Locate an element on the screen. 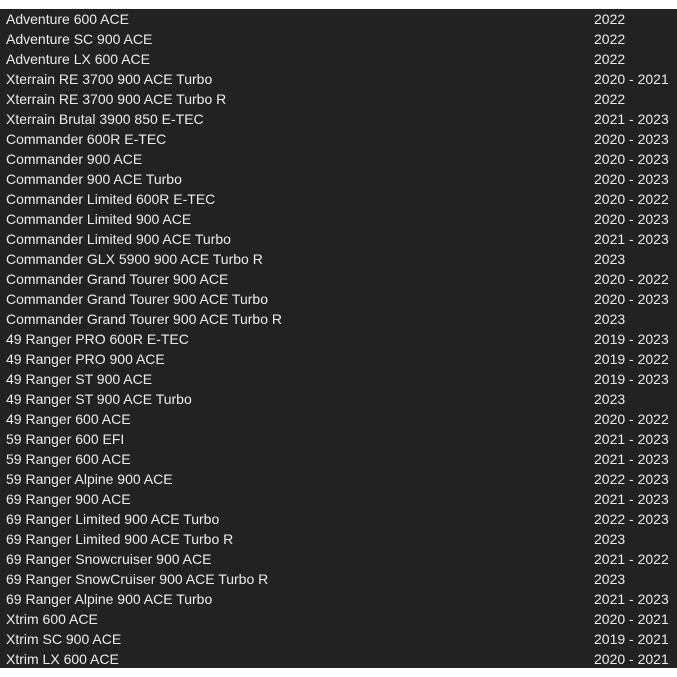 Image resolution: width=677 pixels, height=677 pixels. model-name-cell: Xtrim LX 600 ACE is located at coordinates (62, 659).